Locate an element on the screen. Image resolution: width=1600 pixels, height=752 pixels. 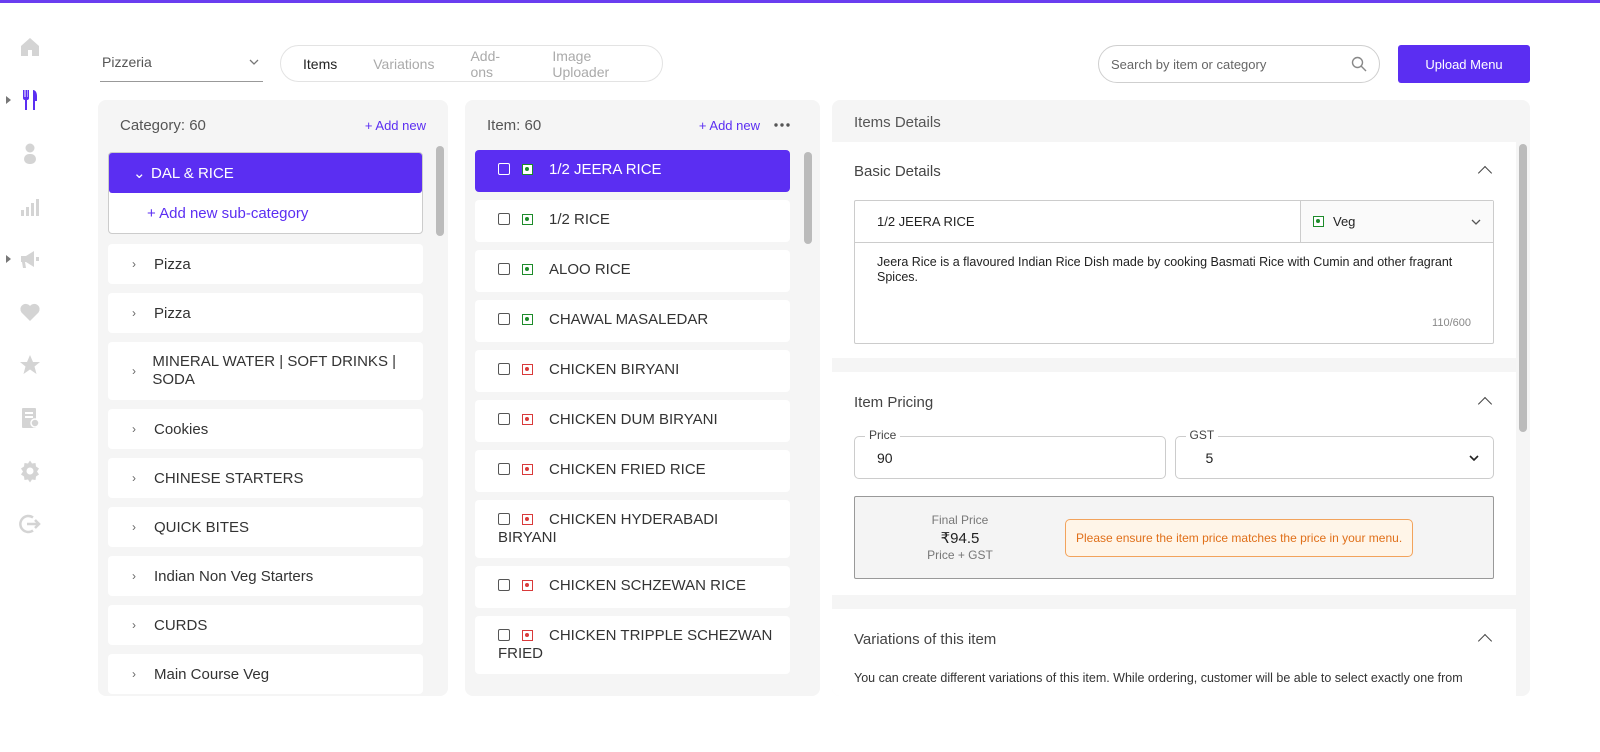
item-name-row: 1/2 JEERA RICE Veg is located at coordinates (1174, 222).